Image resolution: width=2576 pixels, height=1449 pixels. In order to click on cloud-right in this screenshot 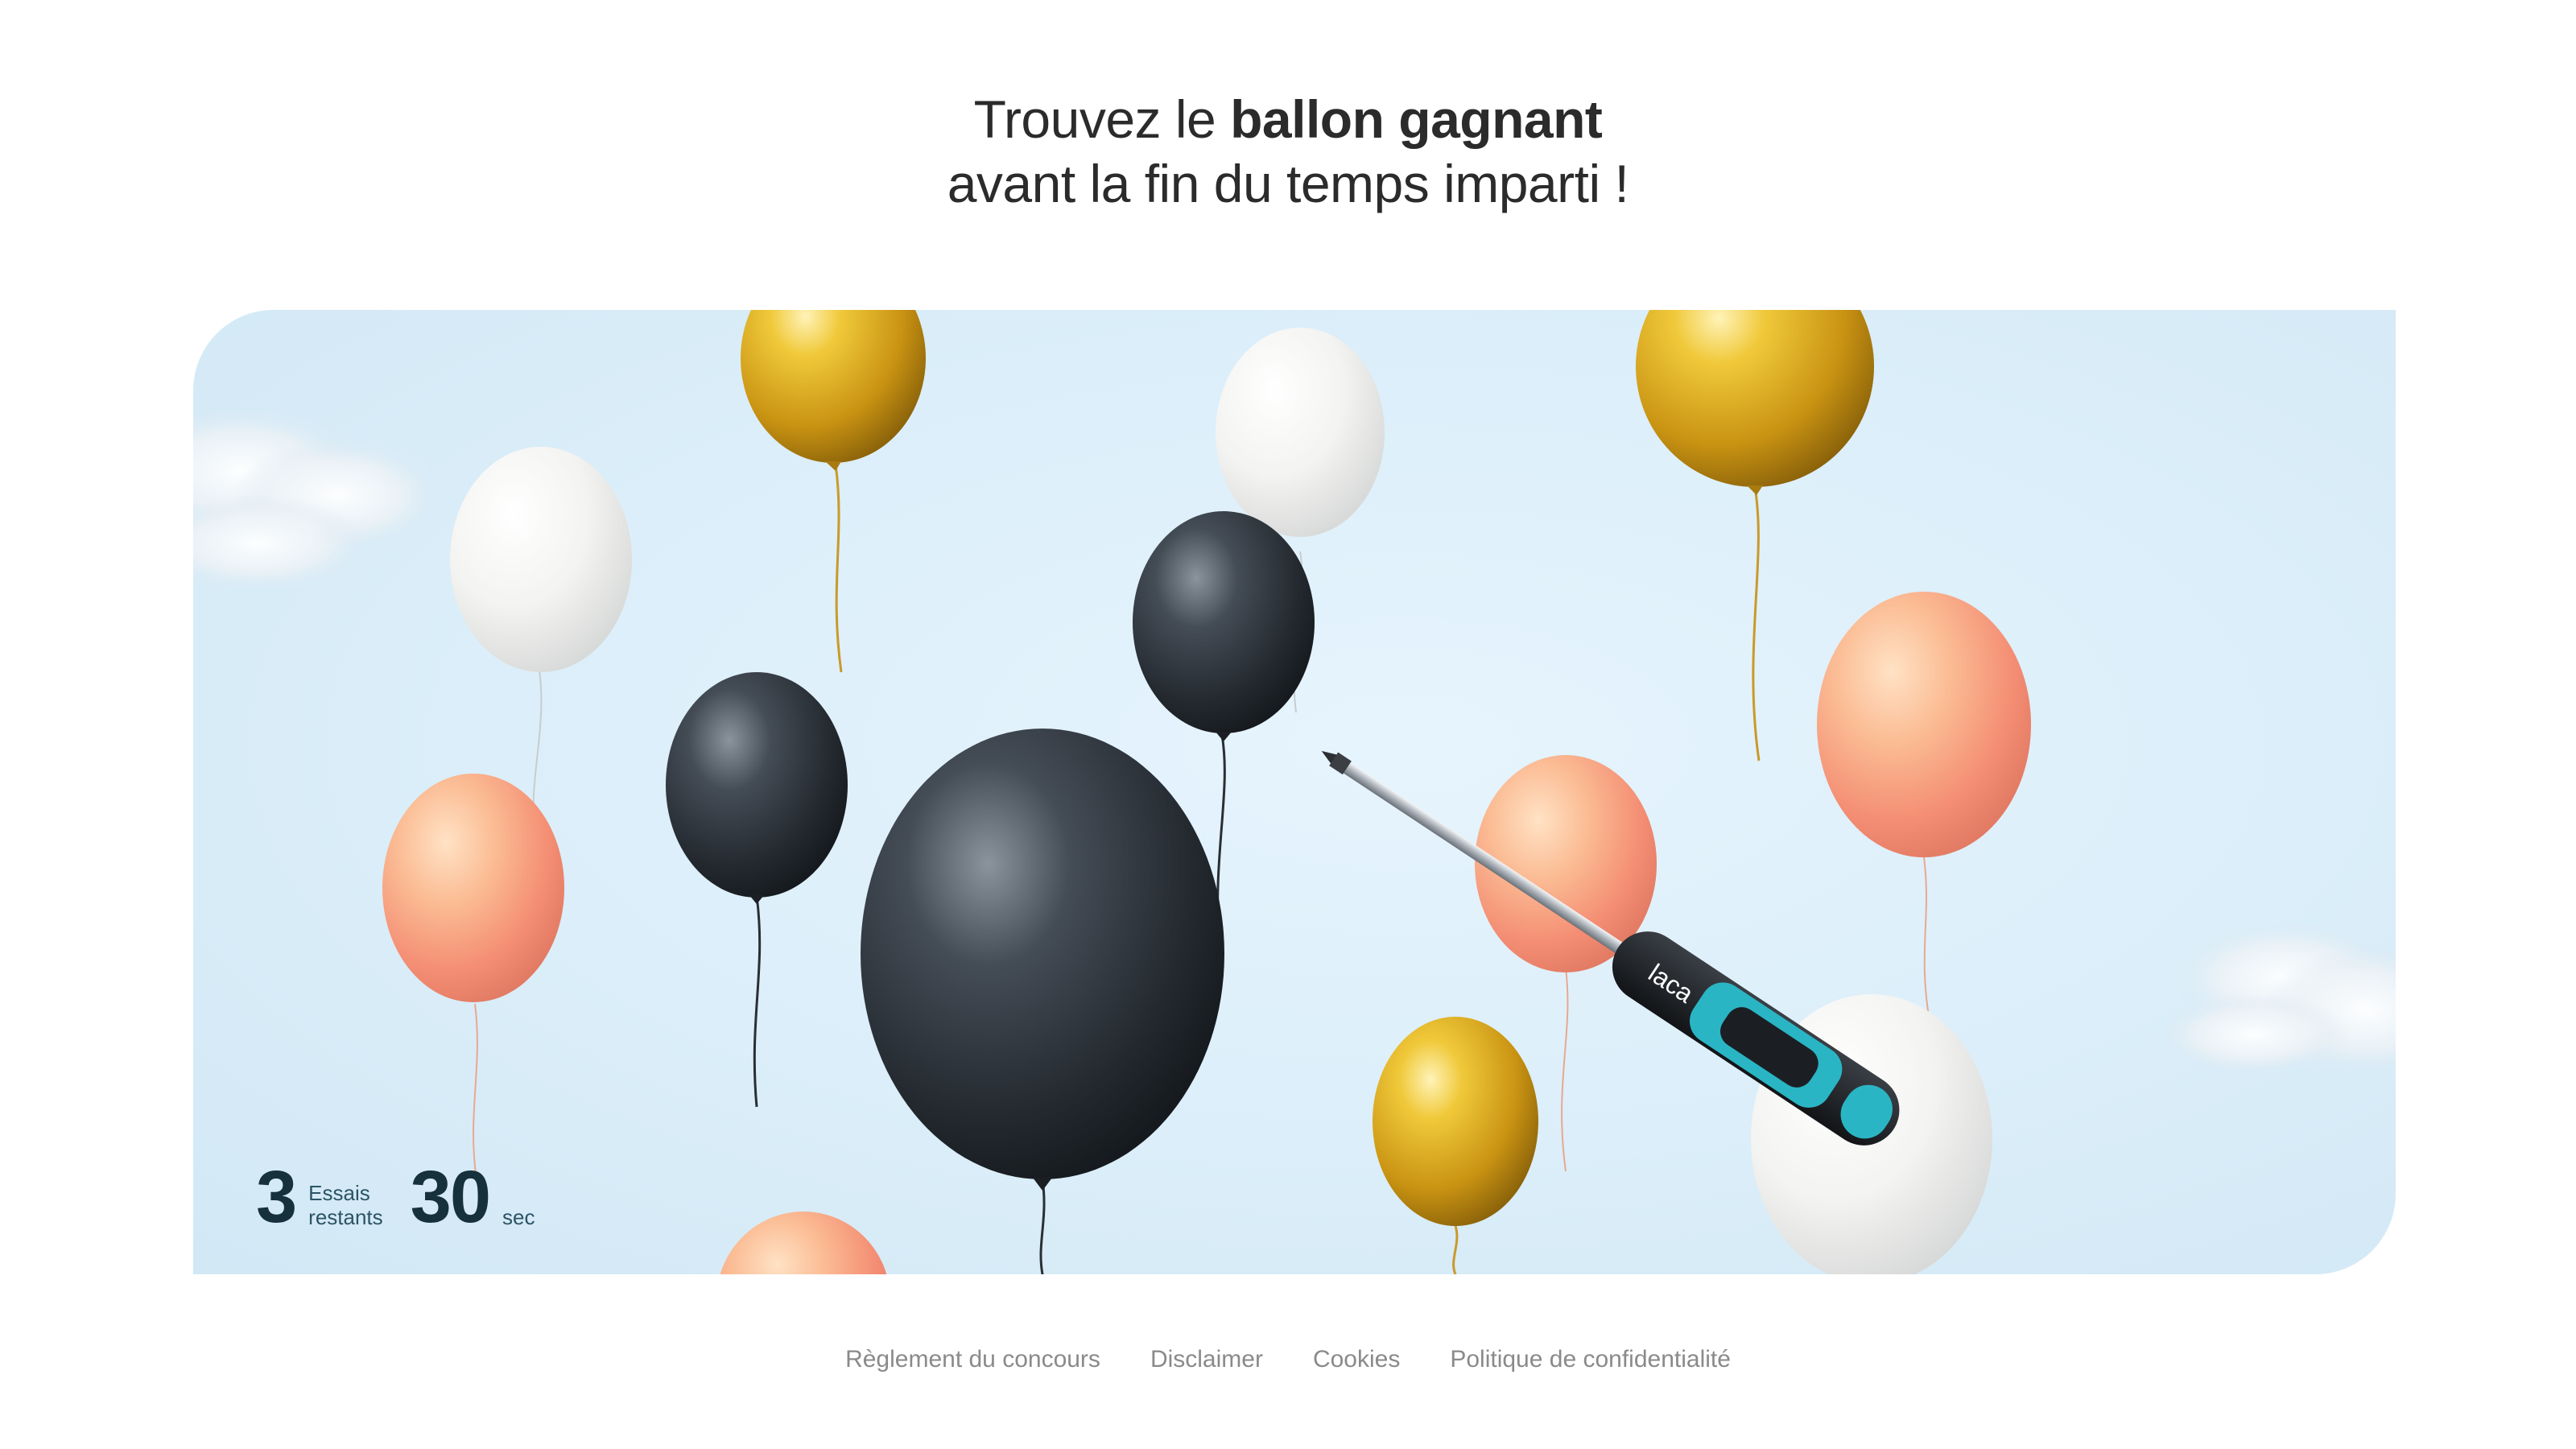, I will do `click(2276, 998)`.